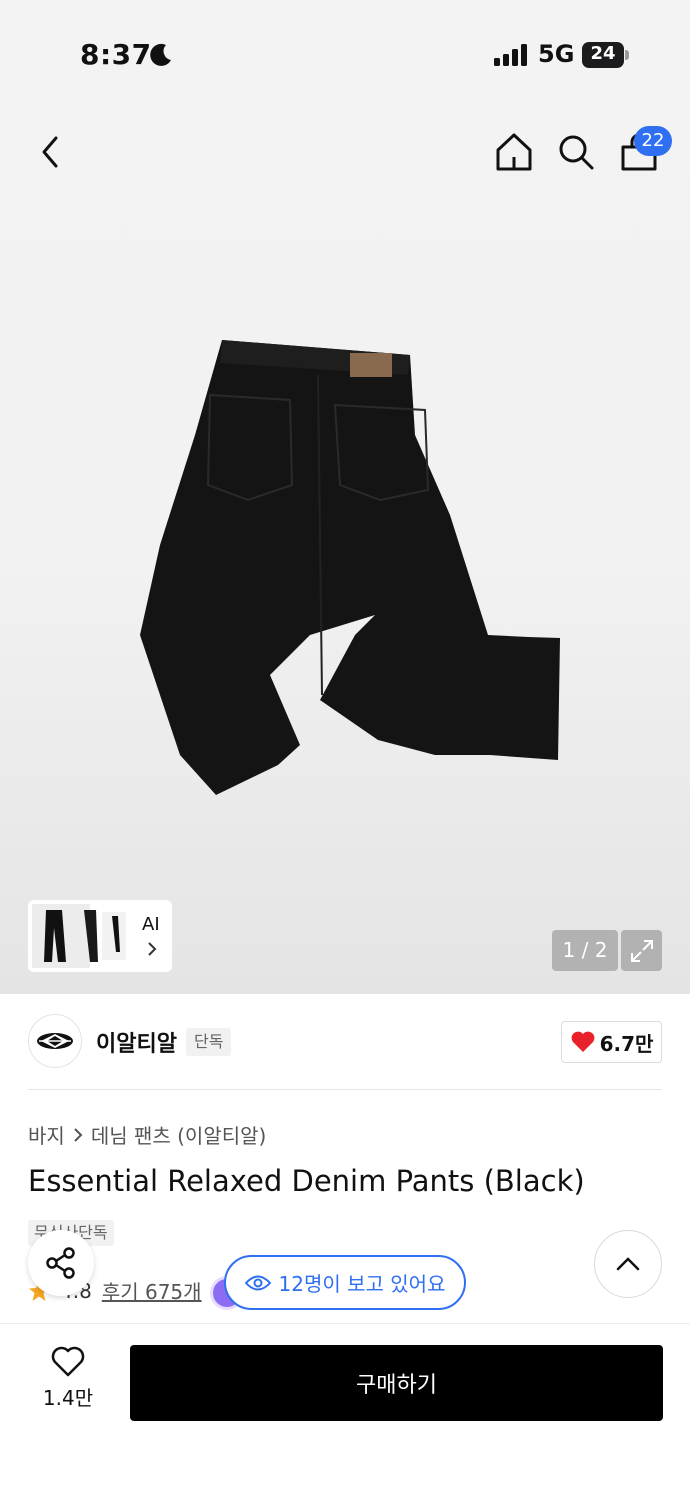 Image resolution: width=690 pixels, height=1500 pixels. I want to click on exclusive-badge: 단독, so click(209, 1042).